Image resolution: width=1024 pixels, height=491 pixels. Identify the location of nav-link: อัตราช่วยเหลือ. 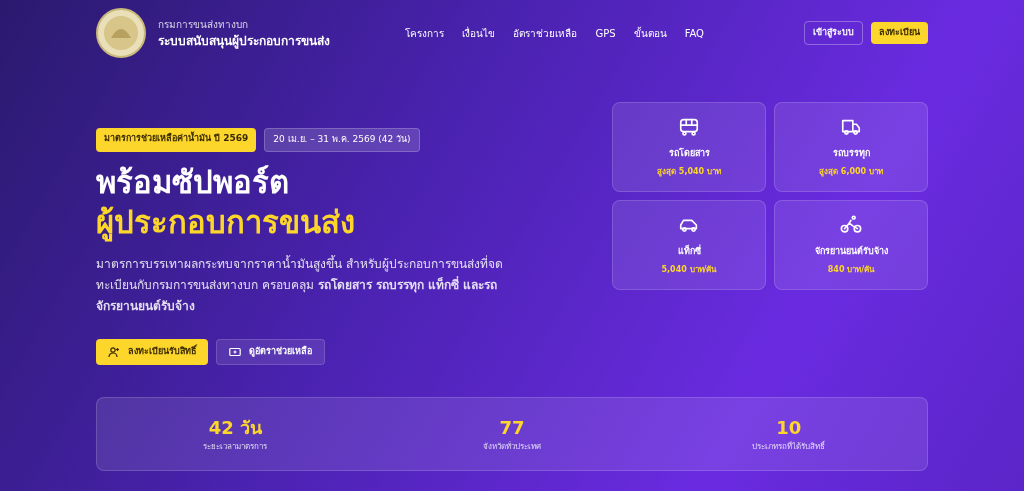
(545, 33).